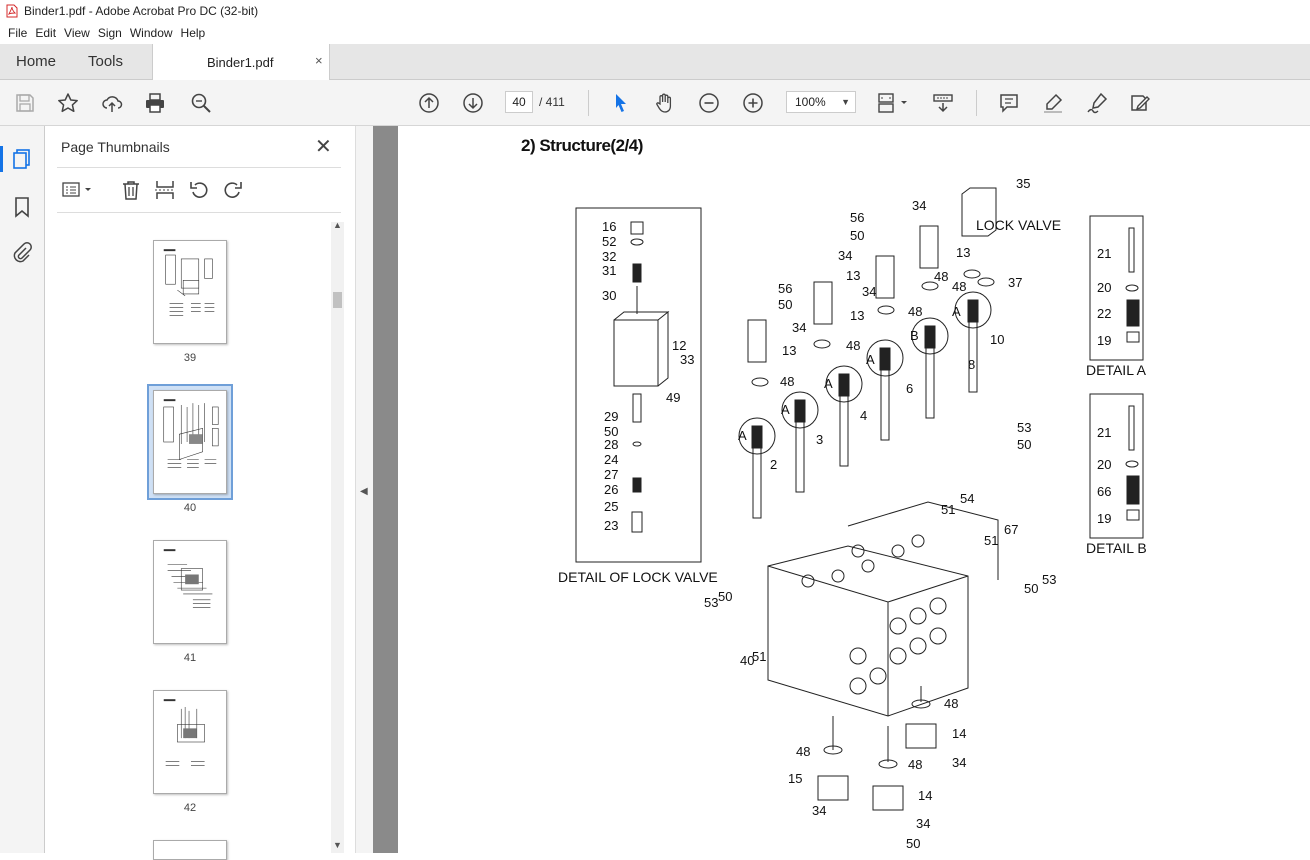 The height and width of the screenshot is (860, 1310). Describe the element at coordinates (1104, 340) in the screenshot. I see `svg-text: 19` at that location.